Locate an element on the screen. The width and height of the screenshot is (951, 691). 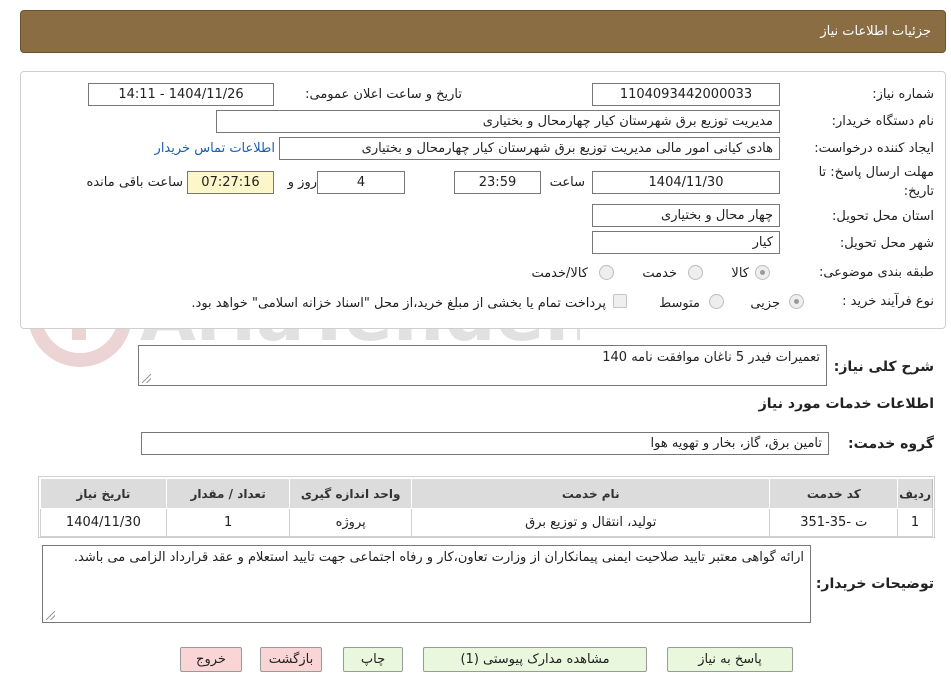
summary-label: شرح کلی نیاز: is located at coordinates (883, 367).